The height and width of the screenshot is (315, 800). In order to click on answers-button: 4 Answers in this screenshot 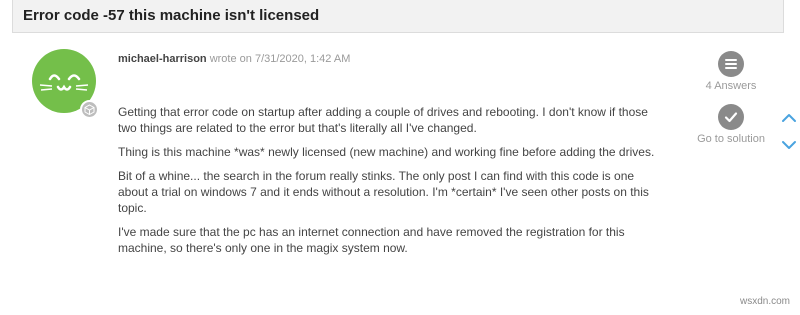, I will do `click(731, 71)`.